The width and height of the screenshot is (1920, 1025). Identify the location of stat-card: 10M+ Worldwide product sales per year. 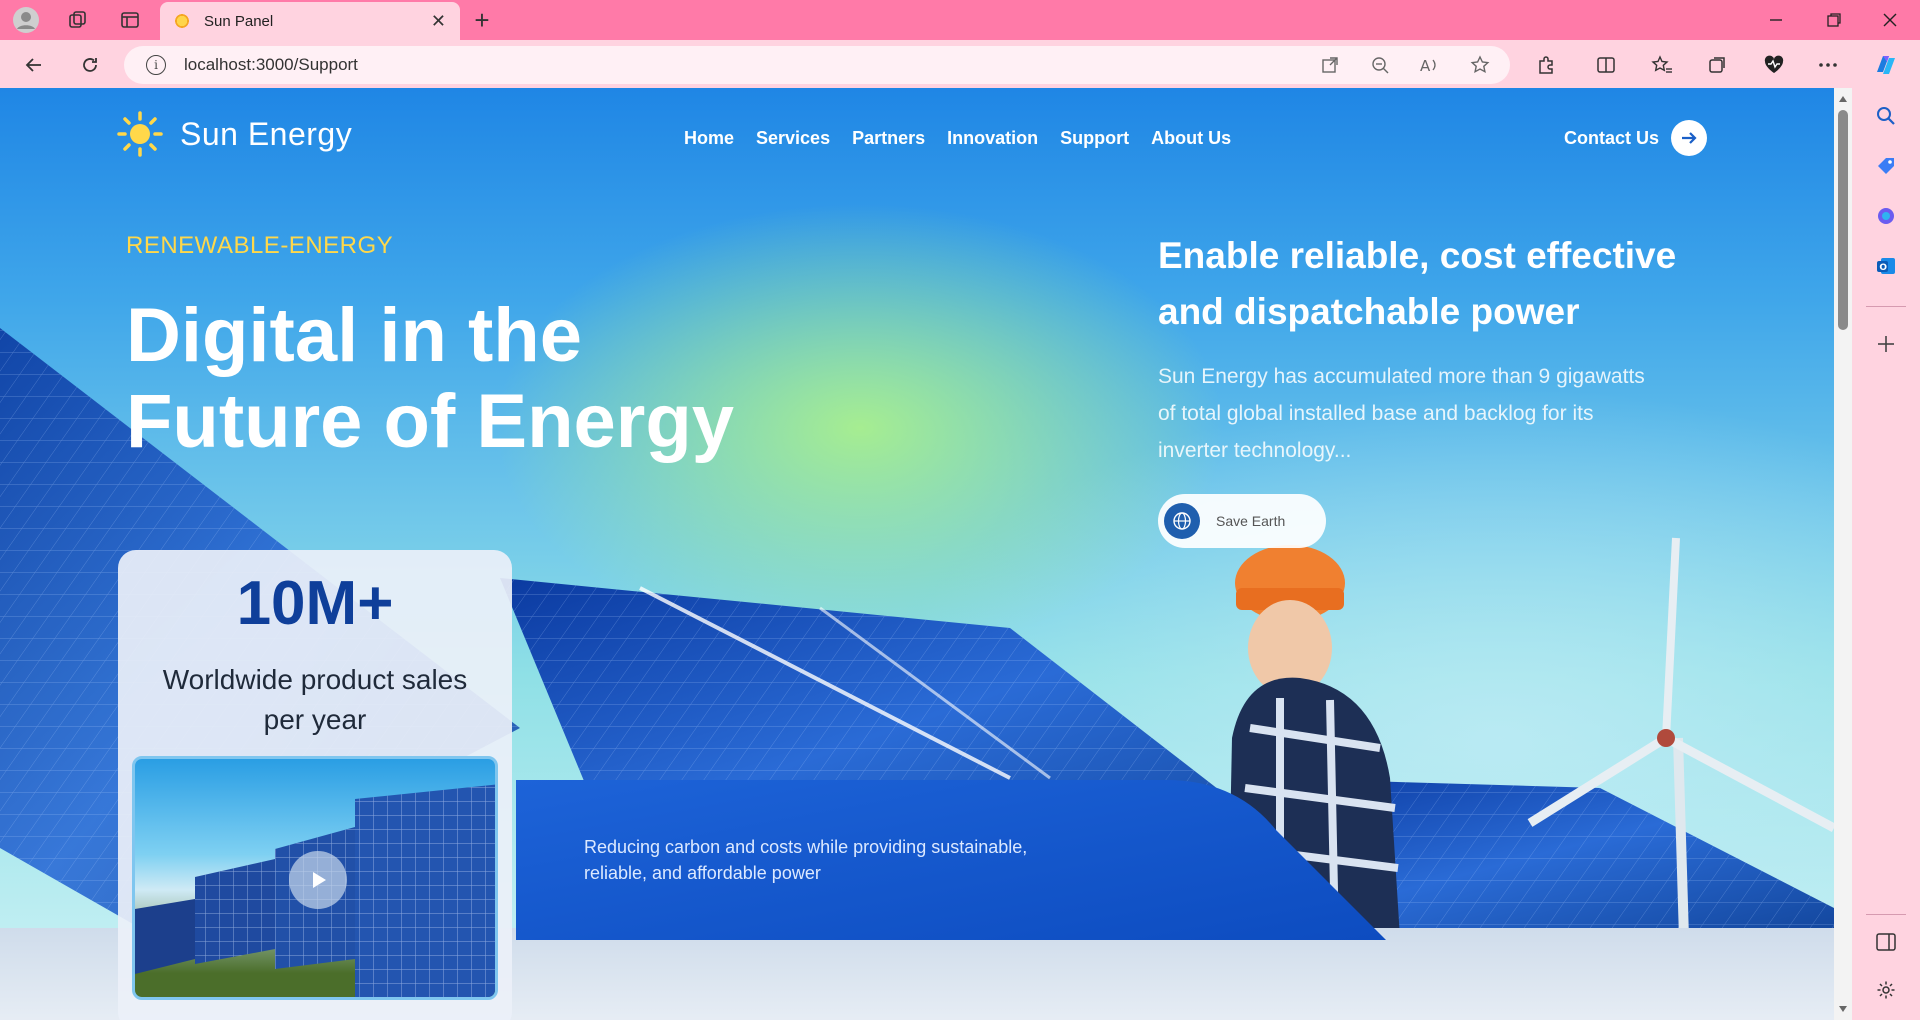
(315, 785).